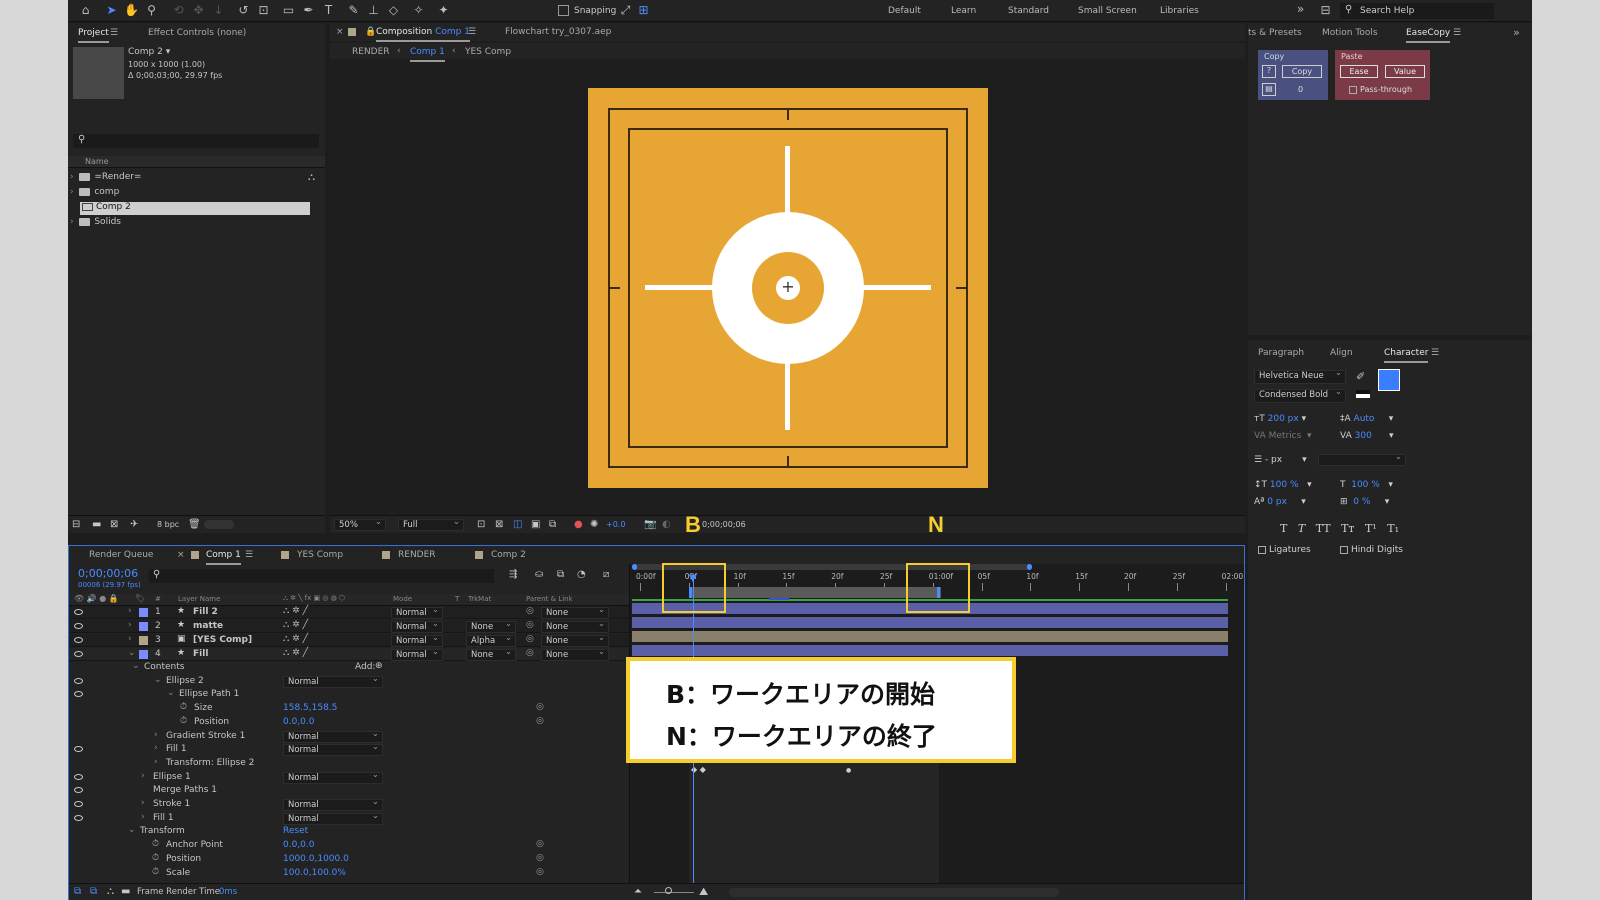 This screenshot has width=1600, height=900. What do you see at coordinates (108, 573) in the screenshot?
I see `current-time: 0;00;00;06` at bounding box center [108, 573].